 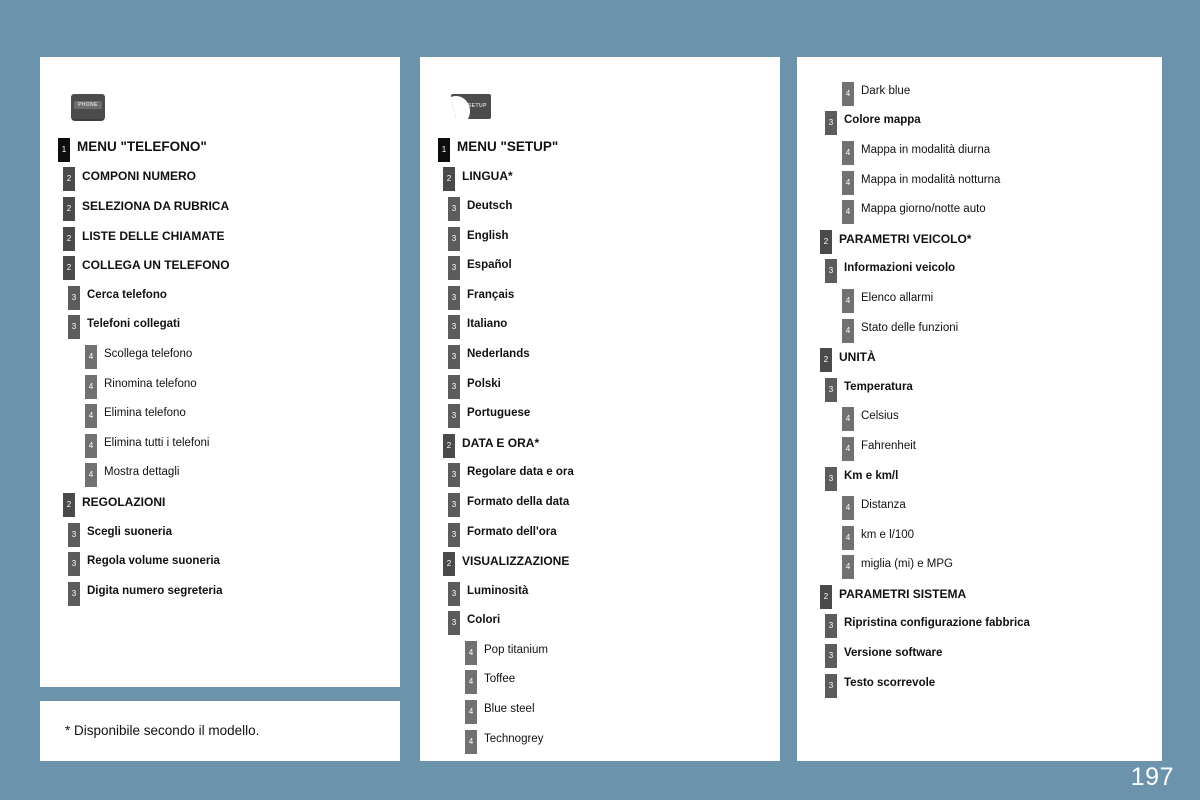 What do you see at coordinates (600, 236) in the screenshot?
I see `menu-item: 3 English` at bounding box center [600, 236].